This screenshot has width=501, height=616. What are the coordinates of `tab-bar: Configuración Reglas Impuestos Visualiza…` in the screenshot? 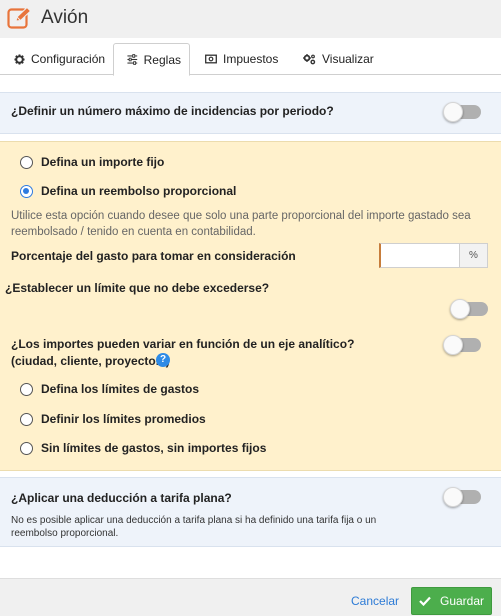 It's located at (250, 57).